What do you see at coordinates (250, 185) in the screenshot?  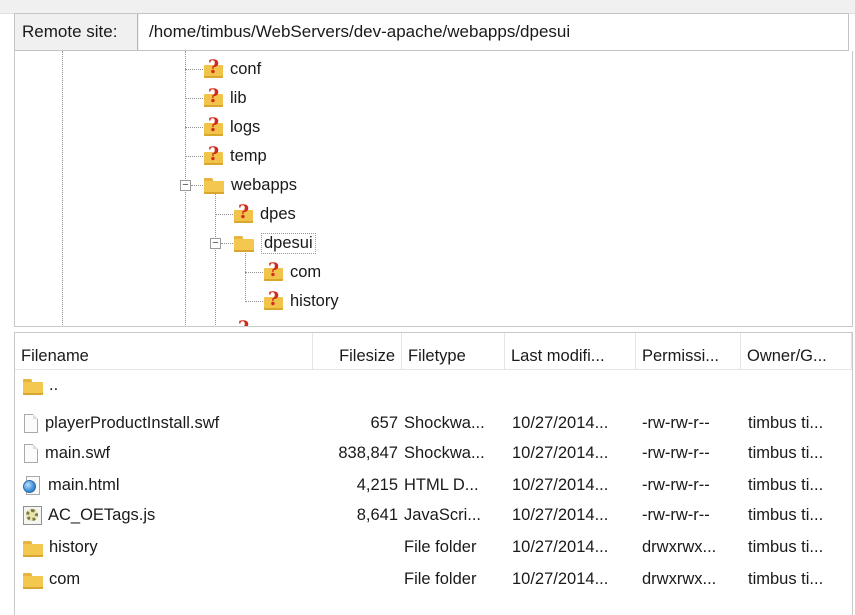 I see `tree-node-webapps: webapps` at bounding box center [250, 185].